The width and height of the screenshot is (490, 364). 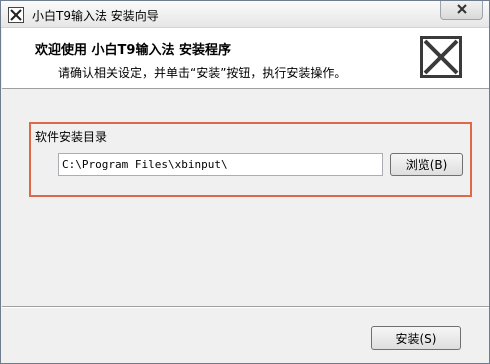 I want to click on app-icon, so click(x=16, y=15).